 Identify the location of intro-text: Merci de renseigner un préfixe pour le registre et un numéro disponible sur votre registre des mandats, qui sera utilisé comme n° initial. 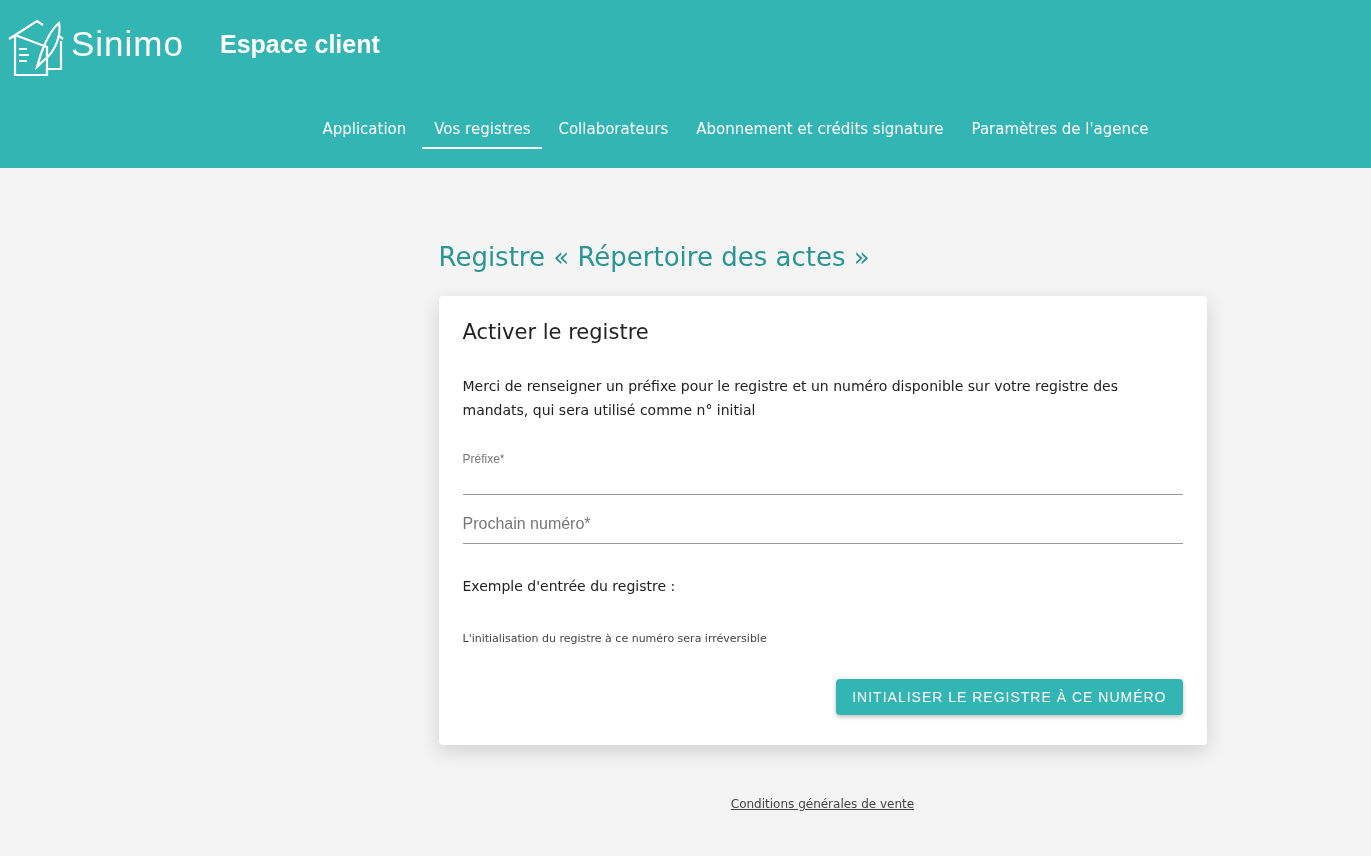
(790, 398).